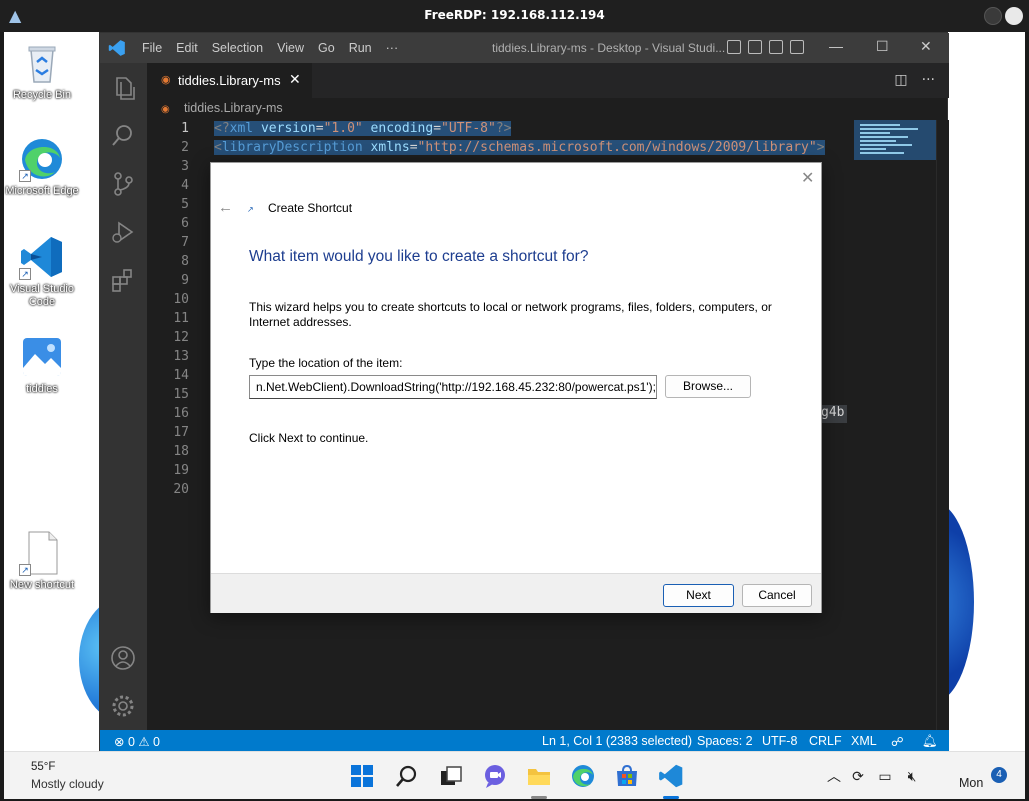  What do you see at coordinates (295, 79) in the screenshot?
I see `tab-close-icon: ✕` at bounding box center [295, 79].